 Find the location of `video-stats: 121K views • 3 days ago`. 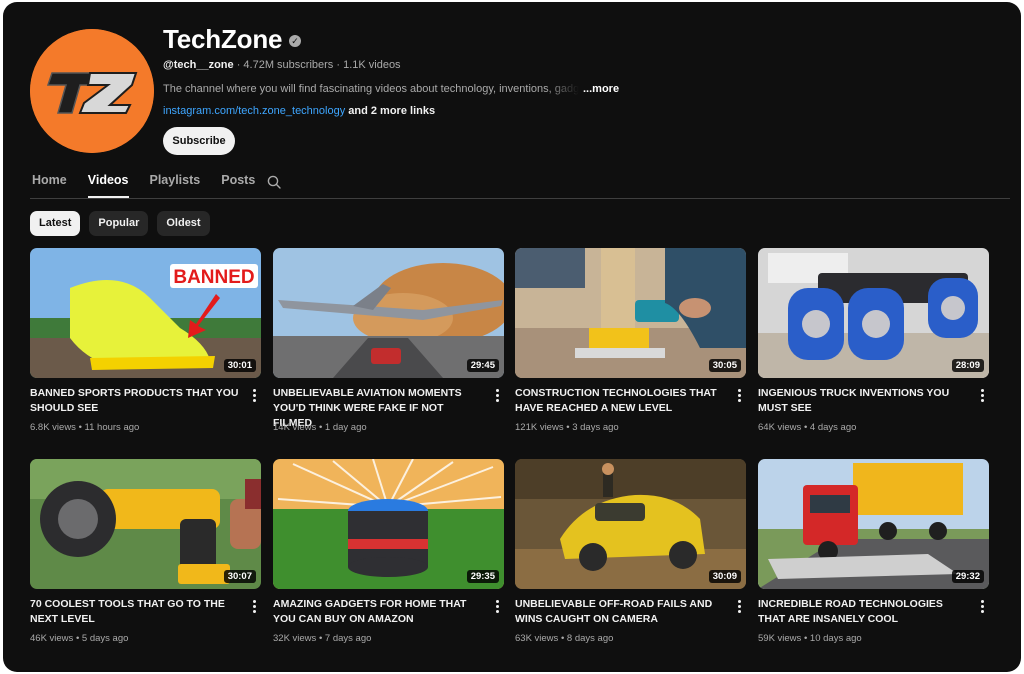

video-stats: 121K views • 3 days ago is located at coordinates (567, 427).